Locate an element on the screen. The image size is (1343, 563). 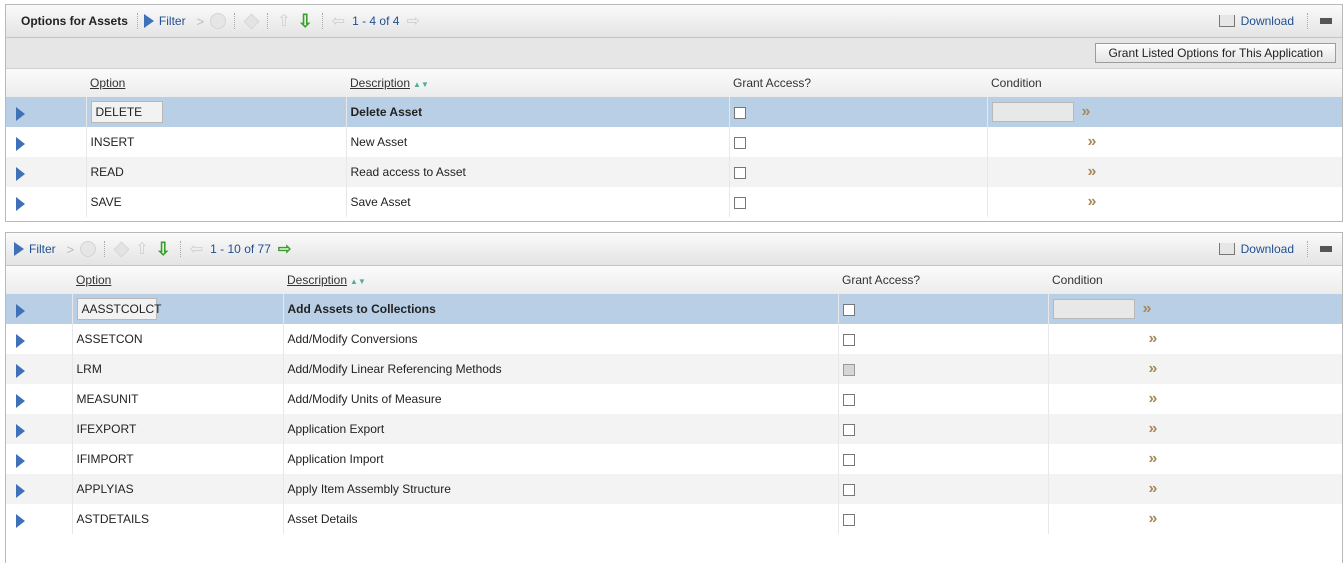
table-row: IFIMPORT Application Import » is located at coordinates (674, 459).